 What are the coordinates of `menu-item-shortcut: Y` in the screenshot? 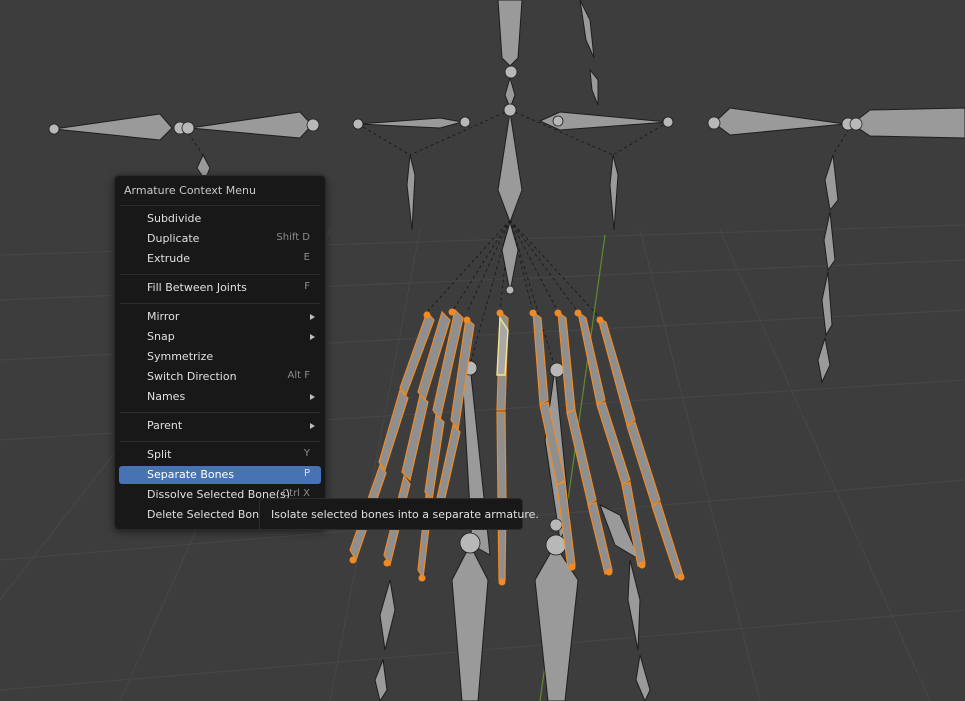 It's located at (306, 453).